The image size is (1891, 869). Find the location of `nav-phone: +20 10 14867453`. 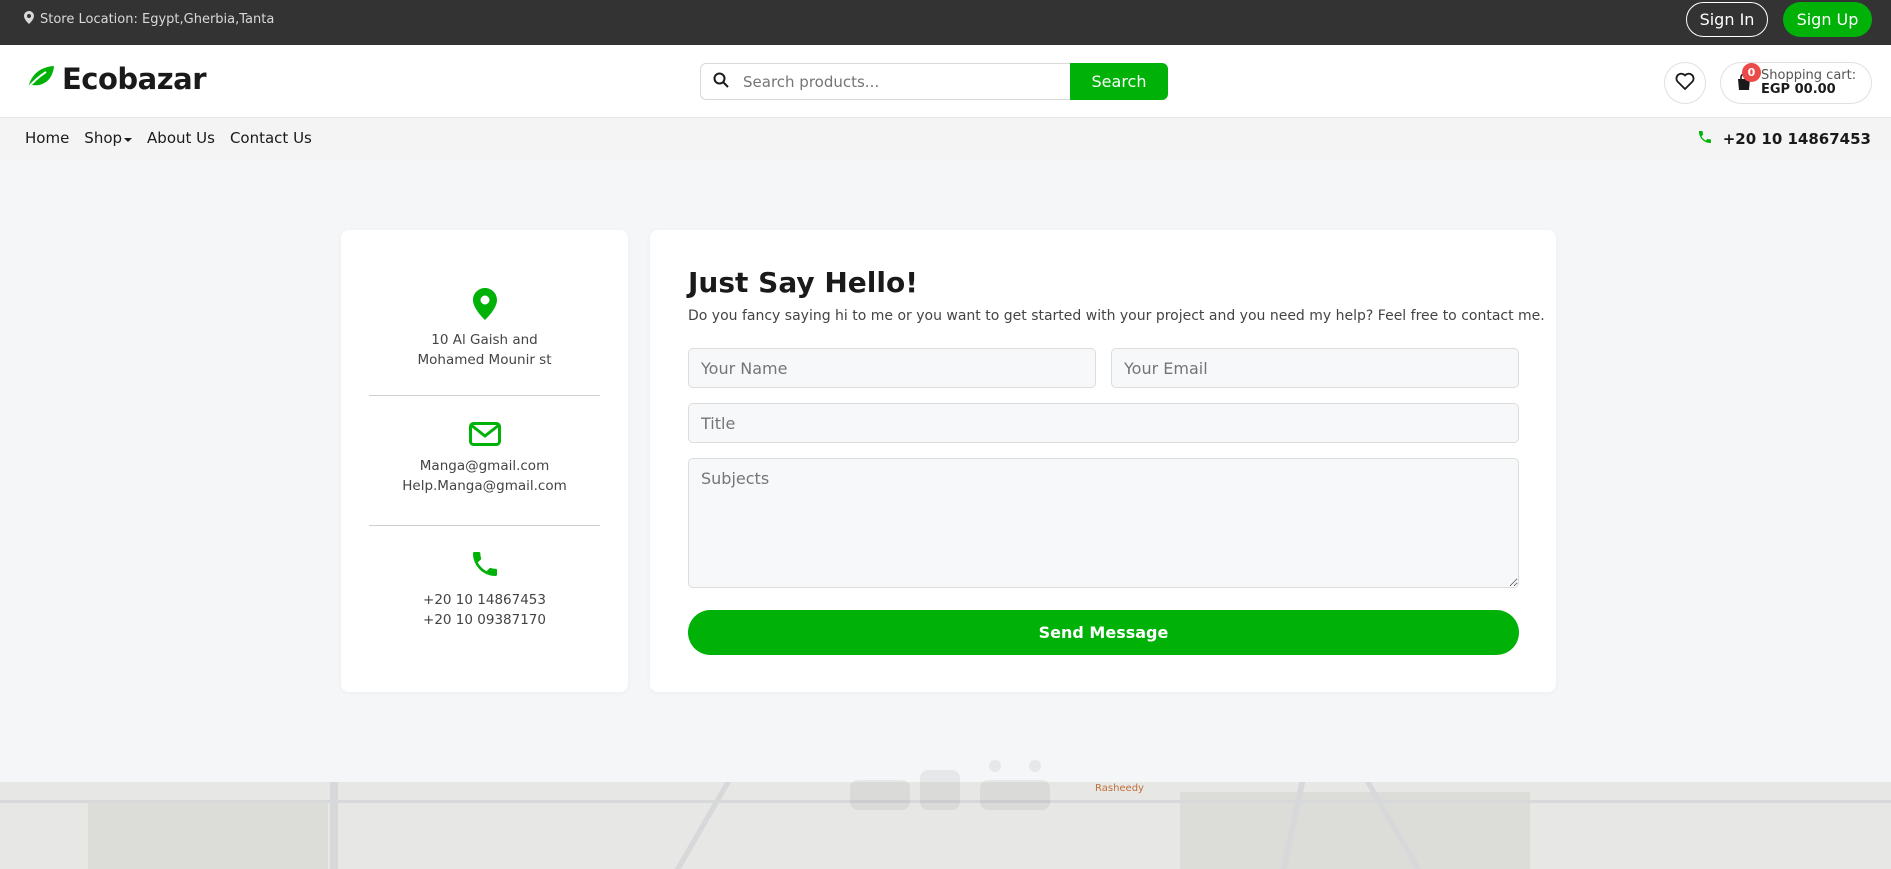

nav-phone: +20 10 14867453 is located at coordinates (1784, 139).